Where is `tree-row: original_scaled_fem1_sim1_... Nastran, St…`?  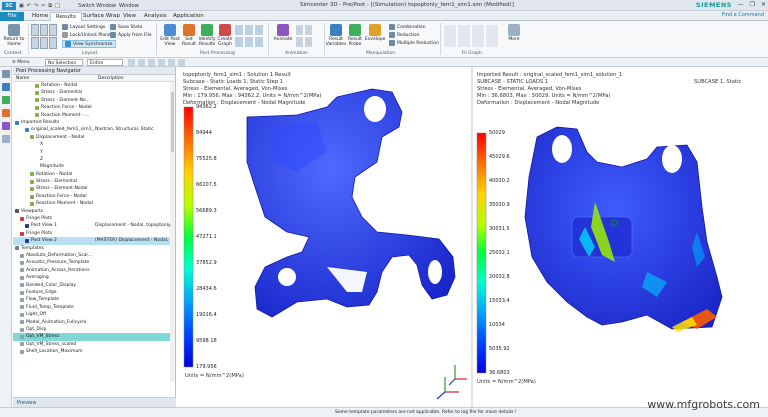
tree-row: original_scaled_fem1_sim1_... Nastran, St… is located at coordinates (94, 129).